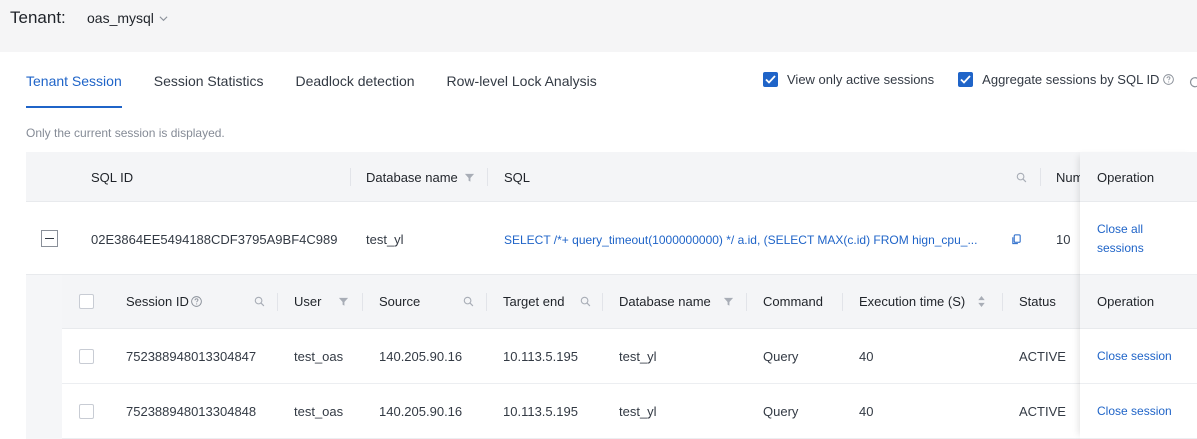  I want to click on close-all-sessions-link: Close all sessions, so click(1132, 239).